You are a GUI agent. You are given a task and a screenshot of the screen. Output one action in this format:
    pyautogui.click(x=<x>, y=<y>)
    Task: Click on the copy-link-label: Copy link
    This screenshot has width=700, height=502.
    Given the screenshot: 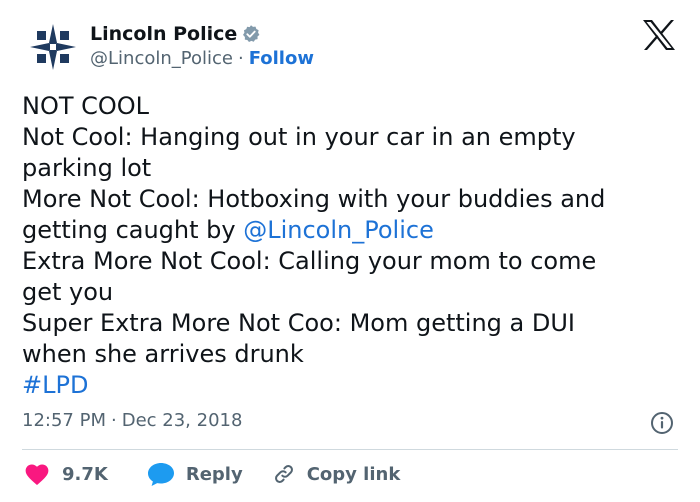 What is the action you would take?
    pyautogui.click(x=353, y=474)
    